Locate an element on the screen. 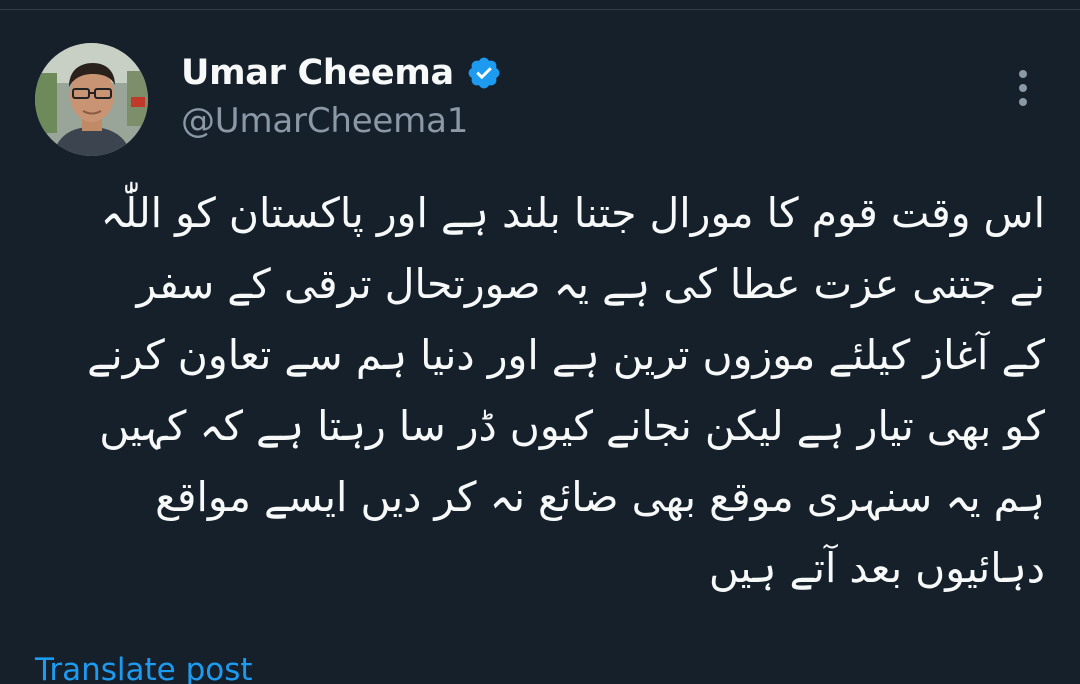  more-options-button is located at coordinates (1023, 88).